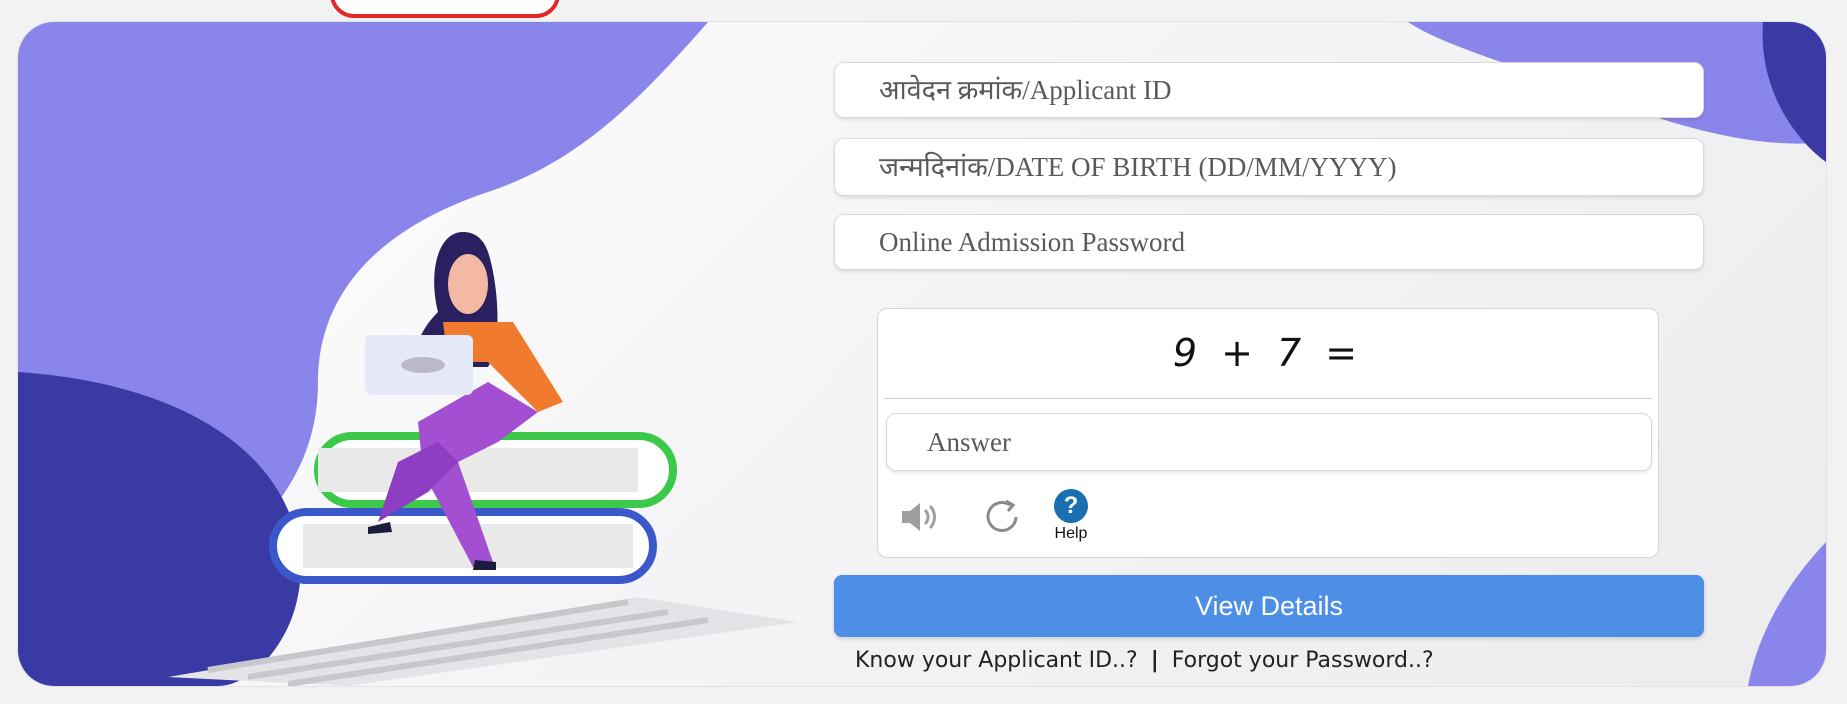 Image resolution: width=1847 pixels, height=704 pixels. Describe the element at coordinates (996, 660) in the screenshot. I see `know-applicant-id-link: Know your Applicant ID..?` at that location.